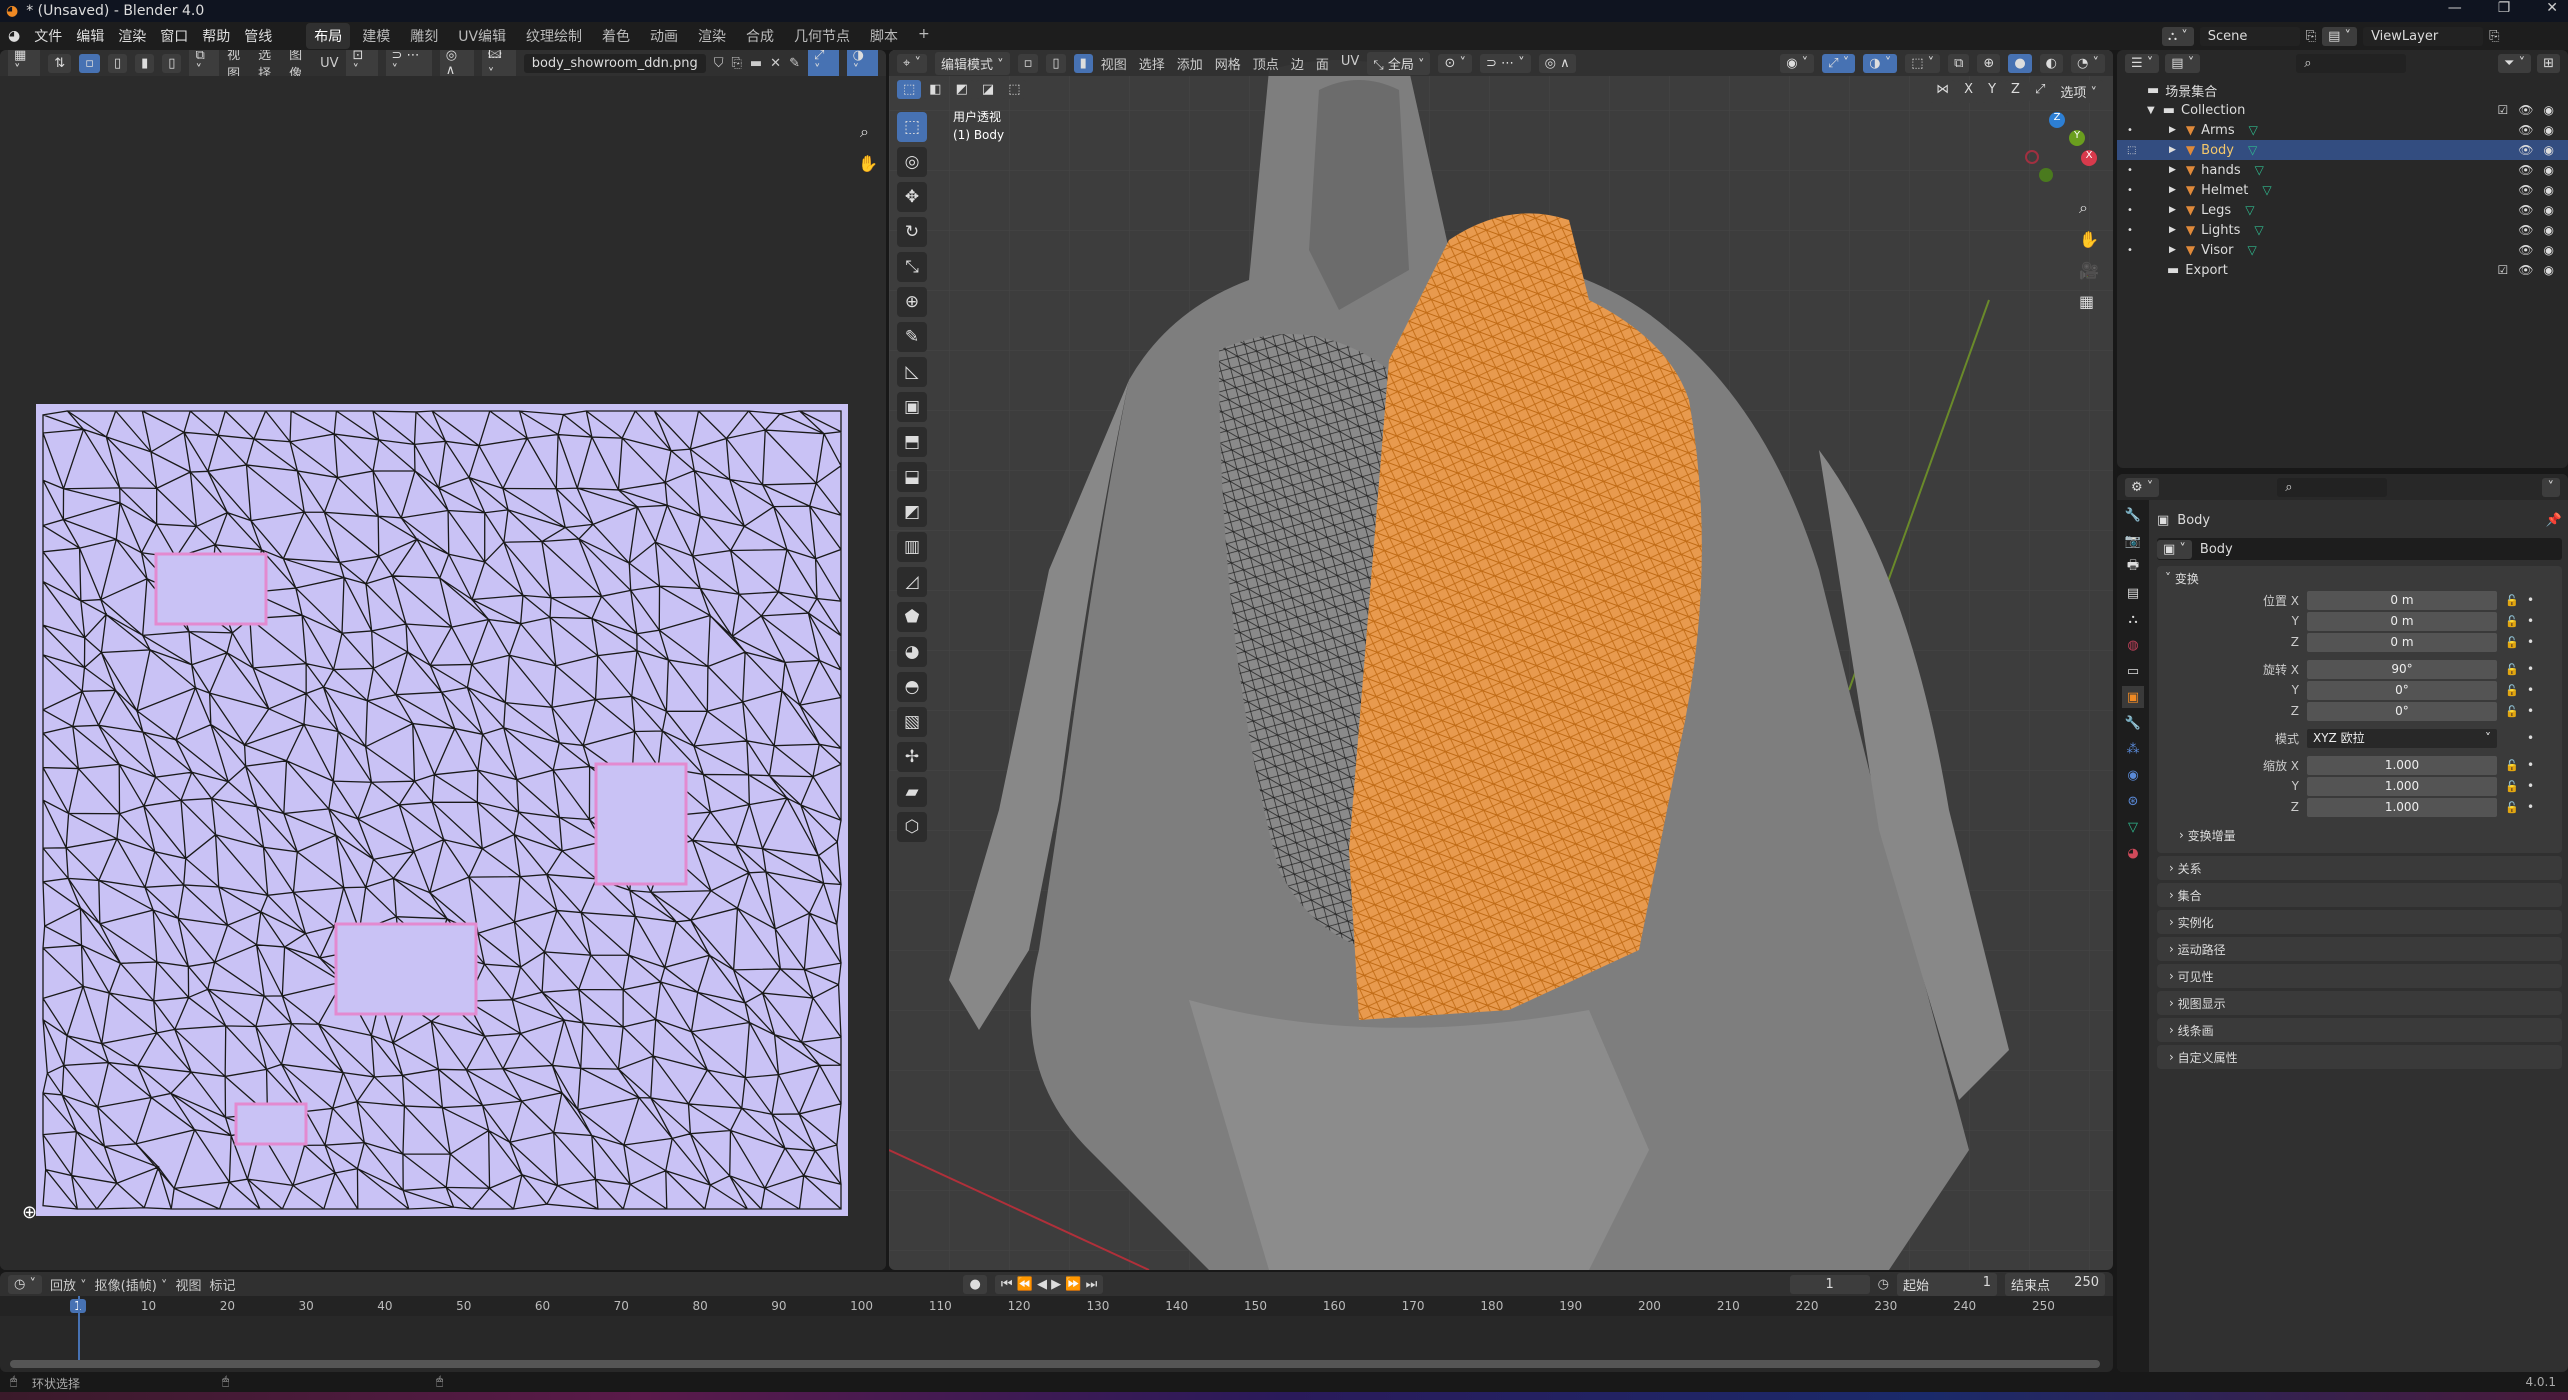  What do you see at coordinates (2402, 669) in the screenshot?
I see `rotation-x-field: 90°` at bounding box center [2402, 669].